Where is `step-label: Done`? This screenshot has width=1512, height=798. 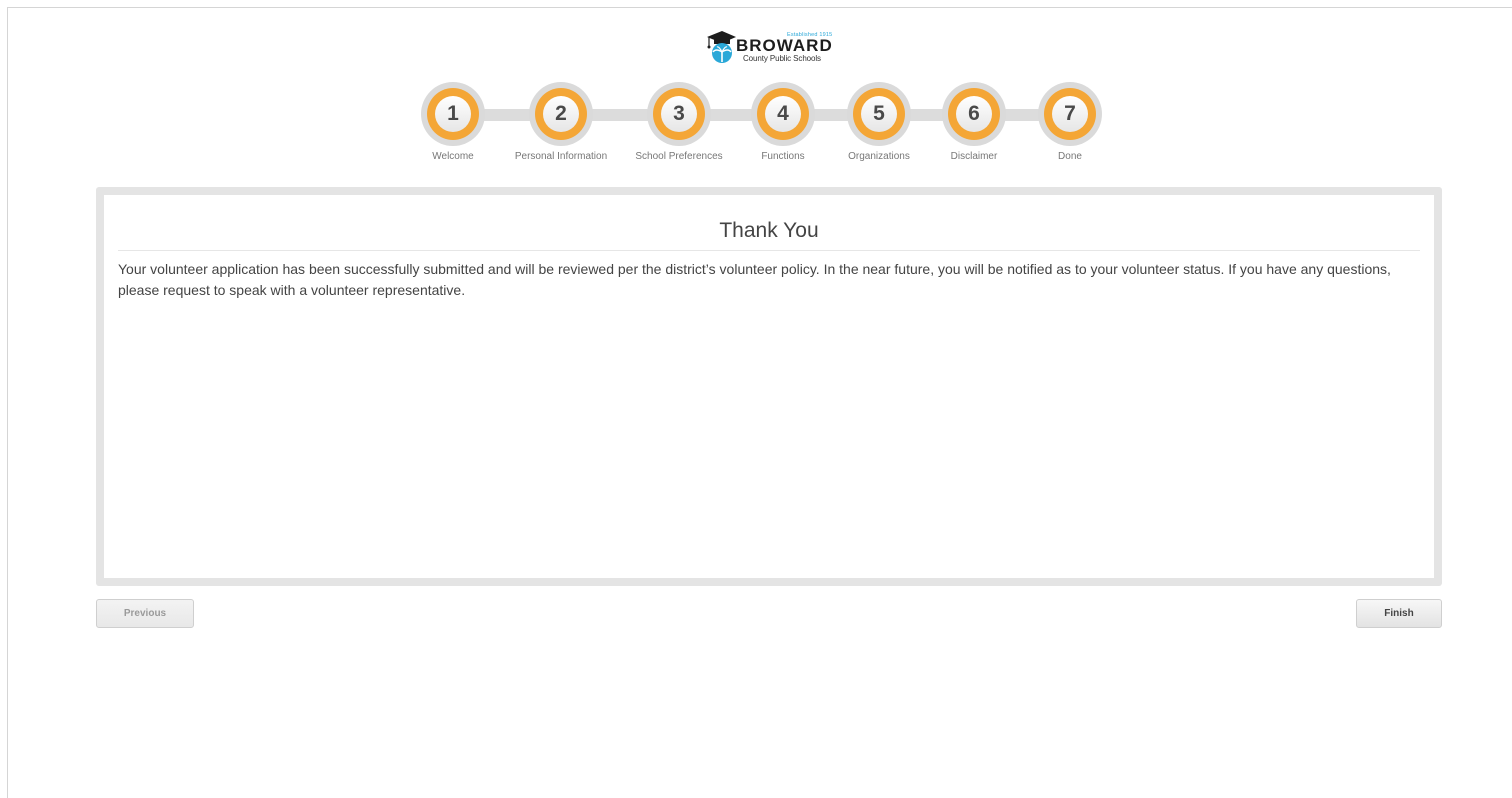
step-label: Done is located at coordinates (1070, 156).